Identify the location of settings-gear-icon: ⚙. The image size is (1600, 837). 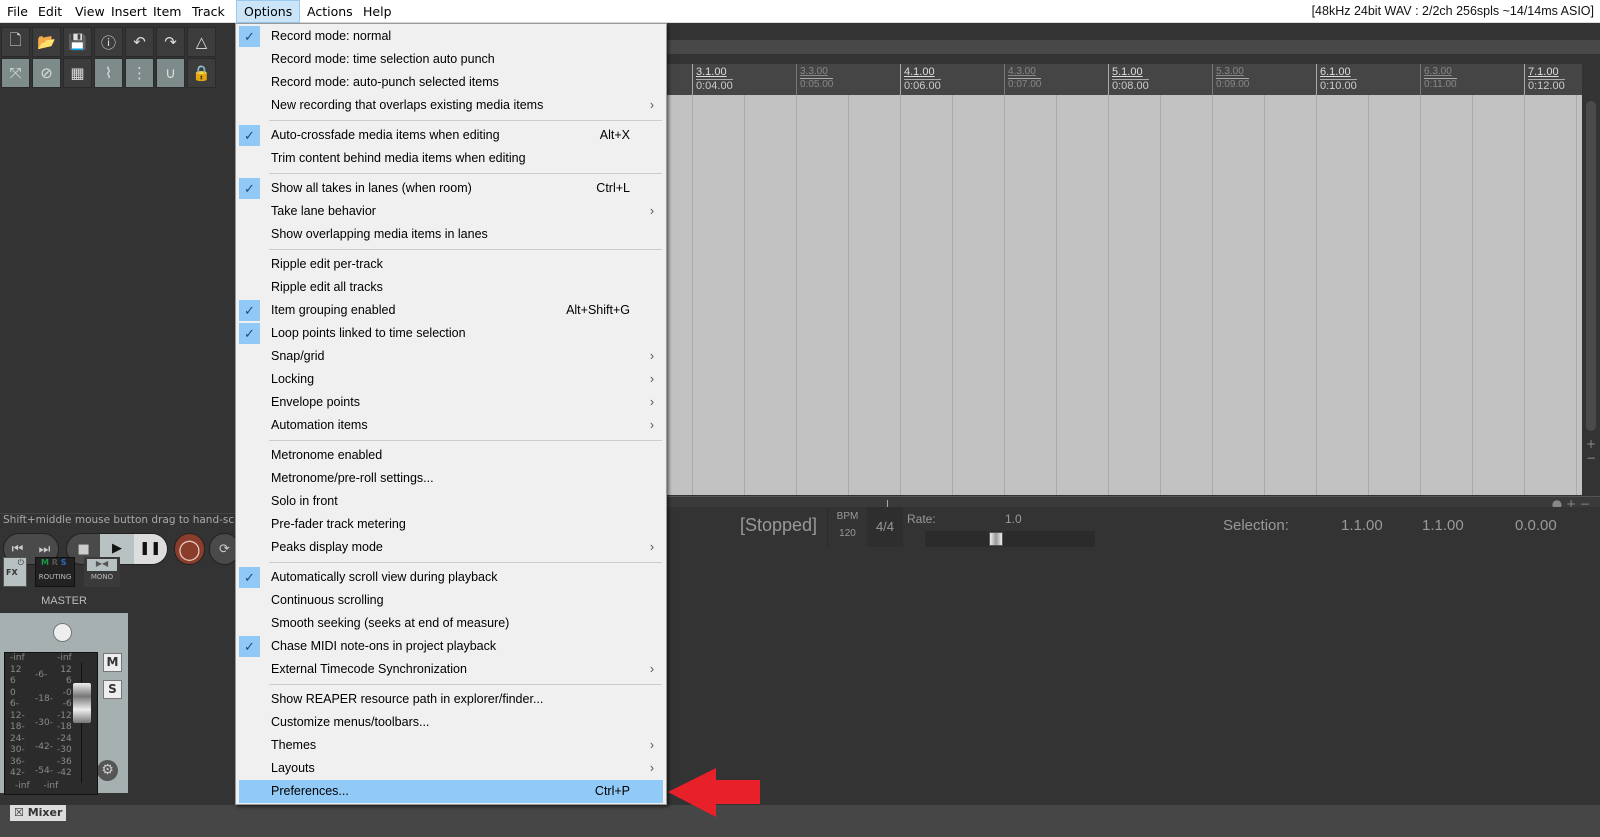
(107, 770).